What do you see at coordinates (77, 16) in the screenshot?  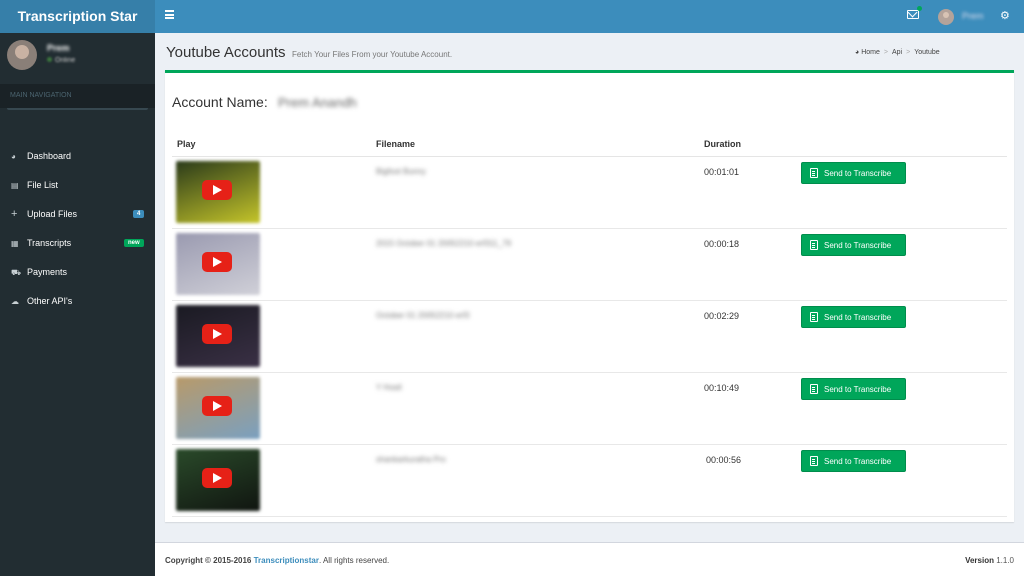 I see `app-logo: Transcription Star` at bounding box center [77, 16].